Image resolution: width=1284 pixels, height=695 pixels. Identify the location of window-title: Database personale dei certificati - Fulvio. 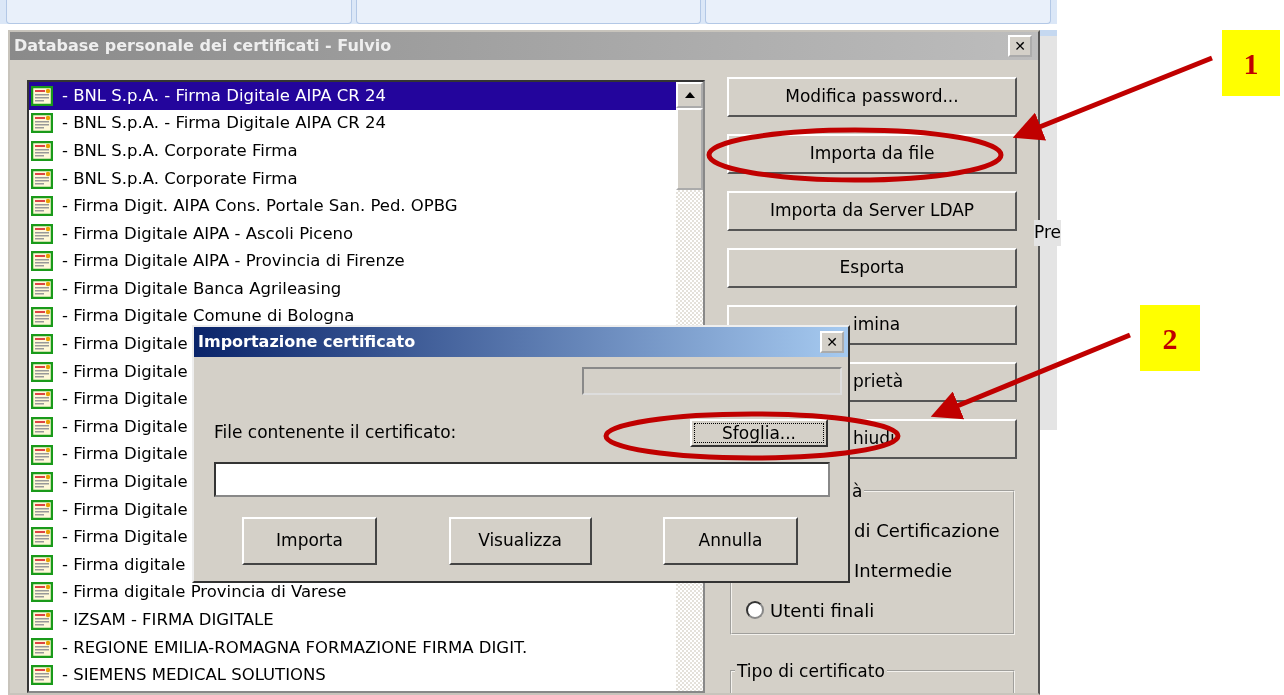
(203, 46).